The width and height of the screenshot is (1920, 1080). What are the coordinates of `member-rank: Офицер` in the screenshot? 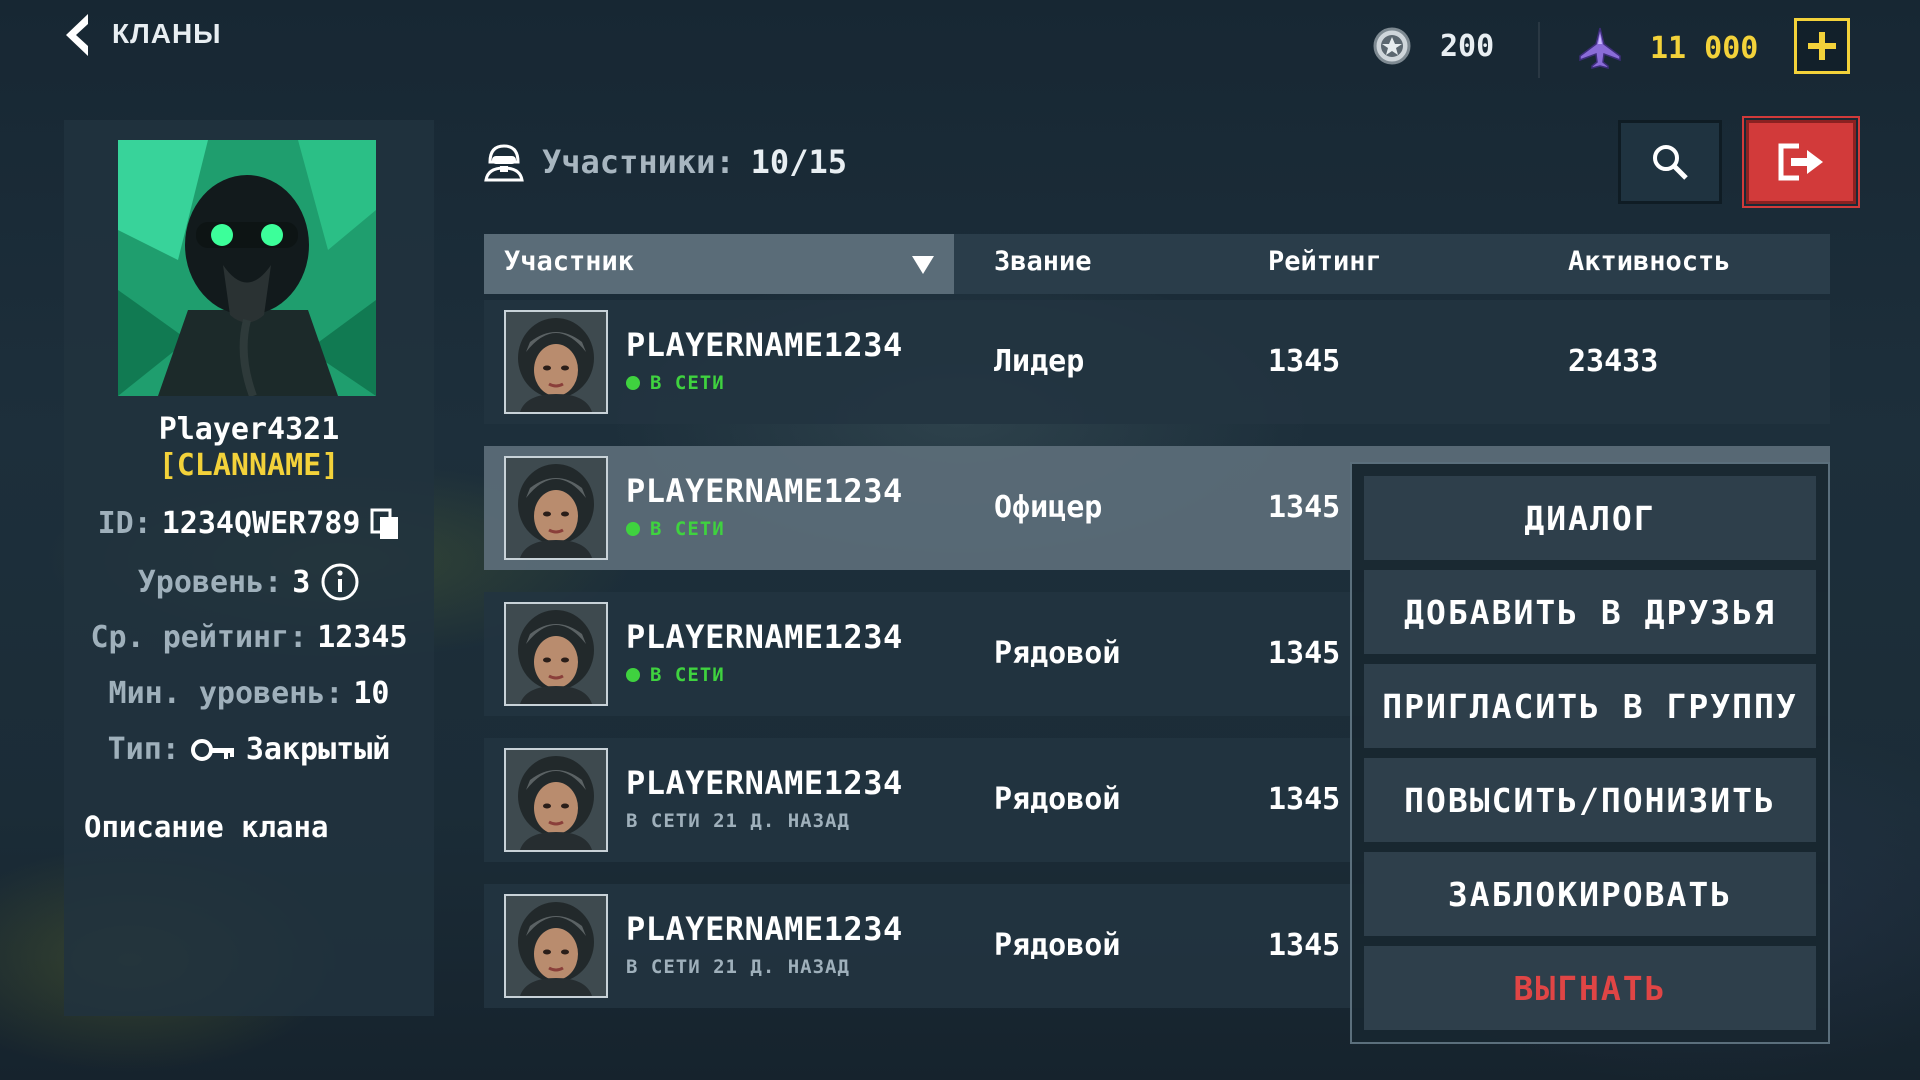 It's located at (1048, 507).